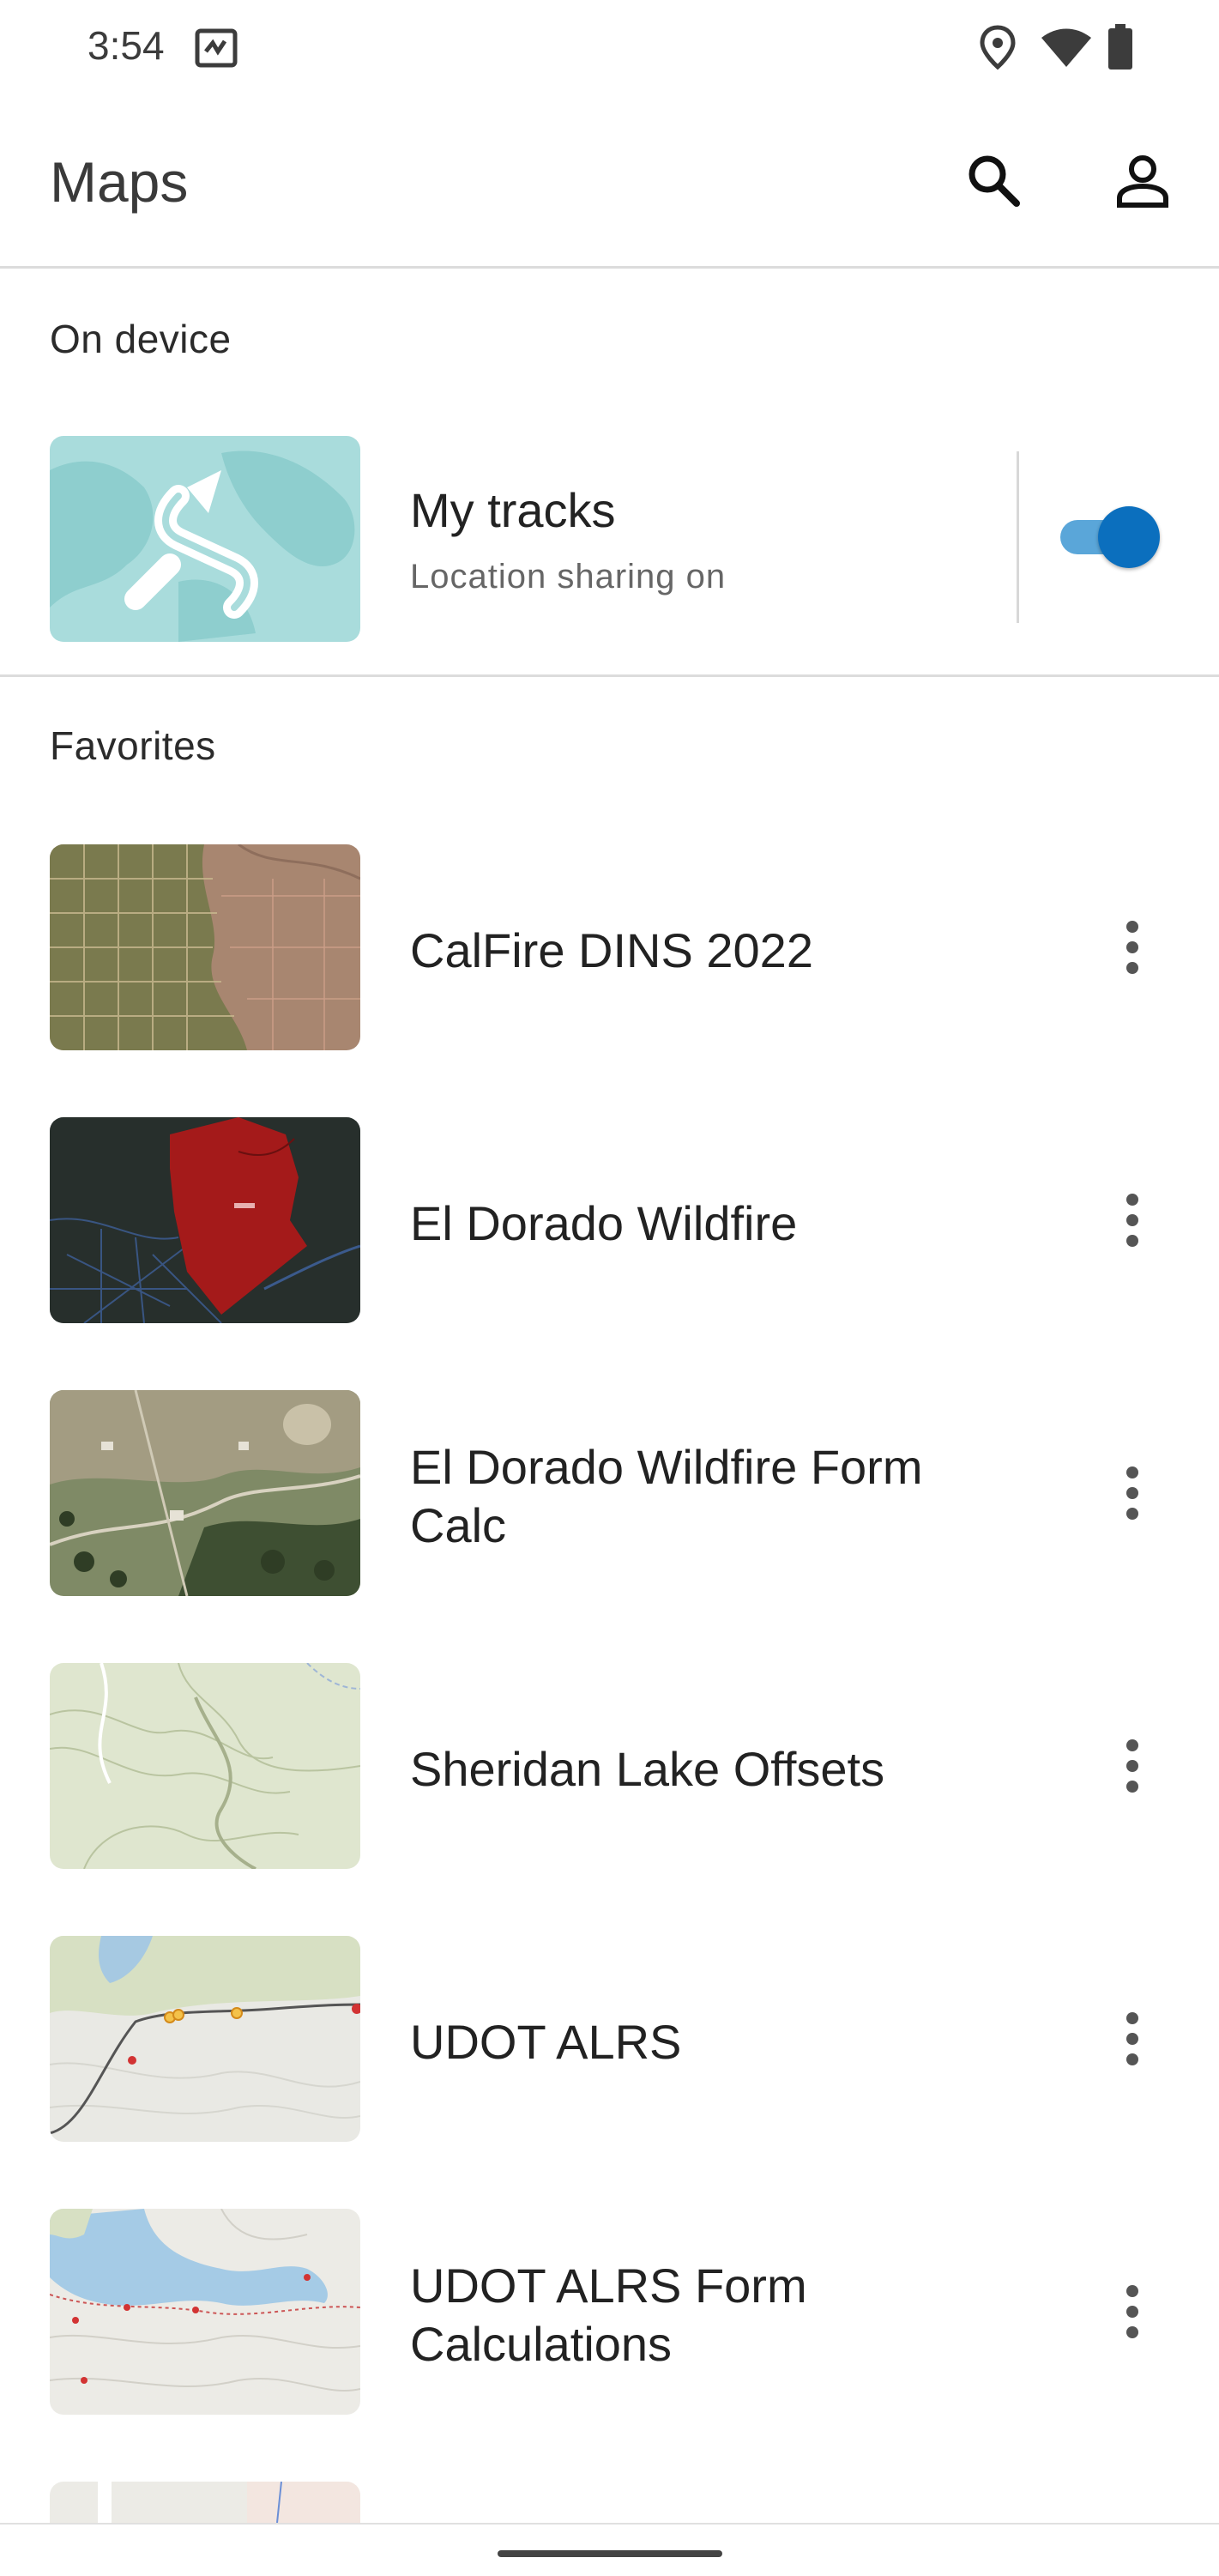  I want to click on search-button, so click(994, 180).